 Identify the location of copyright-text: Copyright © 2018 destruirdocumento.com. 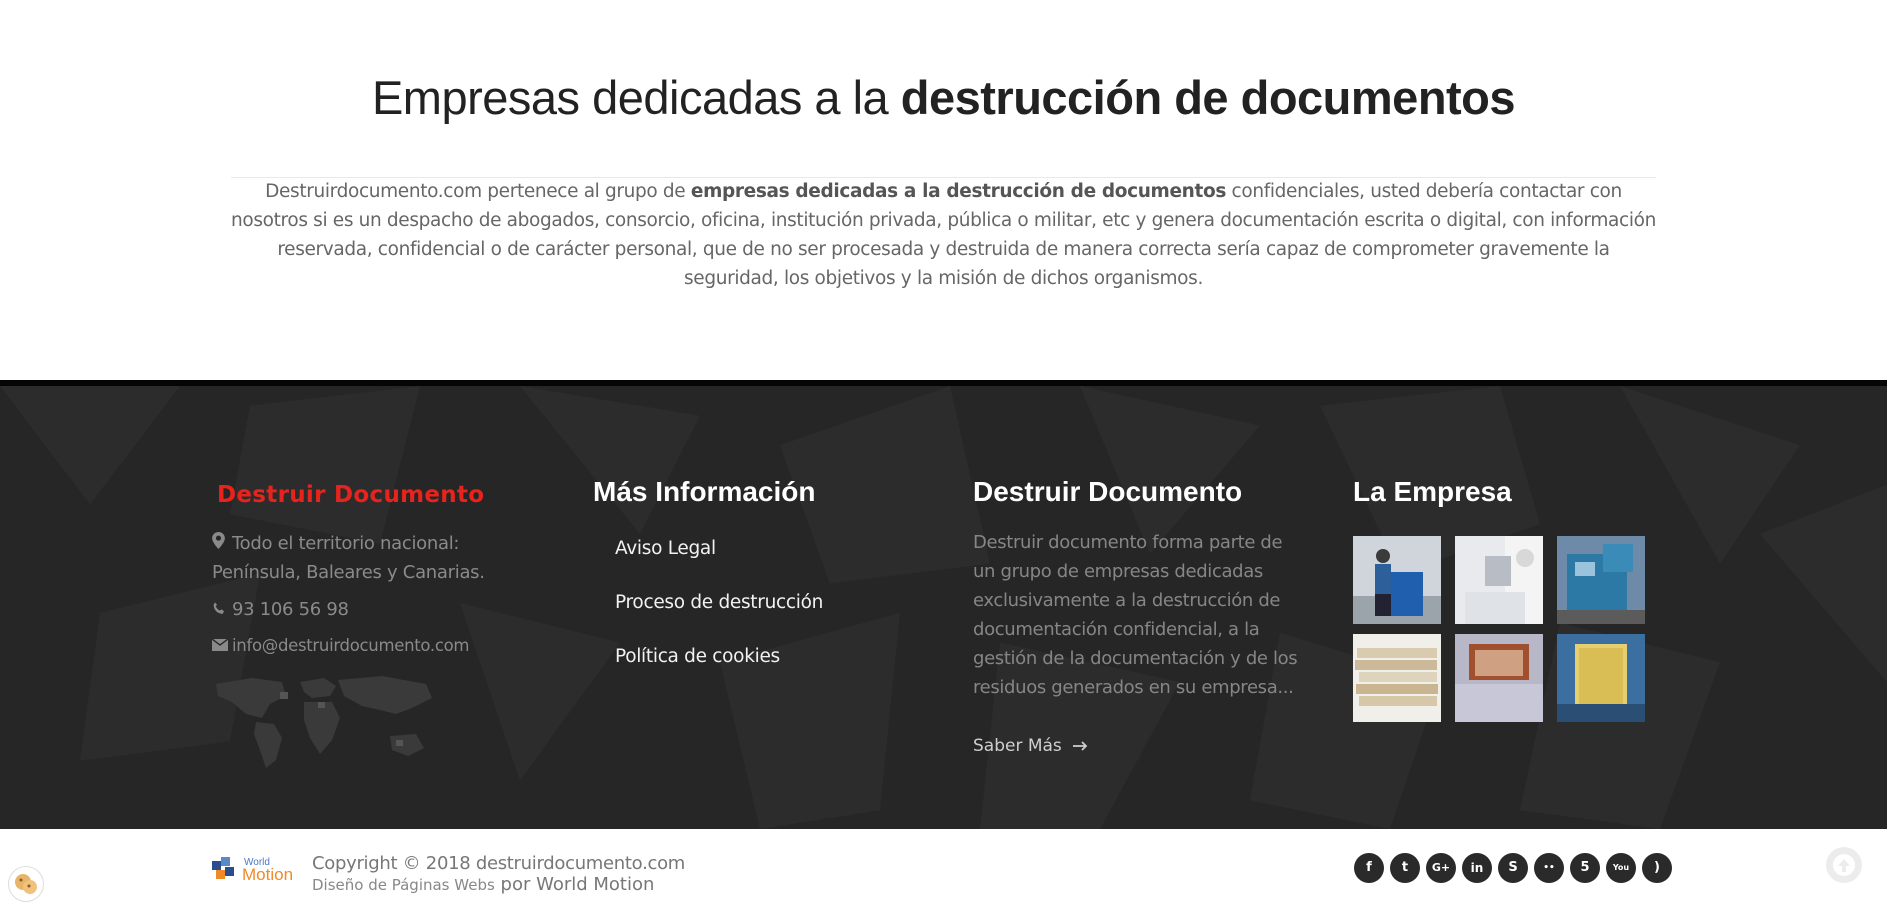
(499, 863).